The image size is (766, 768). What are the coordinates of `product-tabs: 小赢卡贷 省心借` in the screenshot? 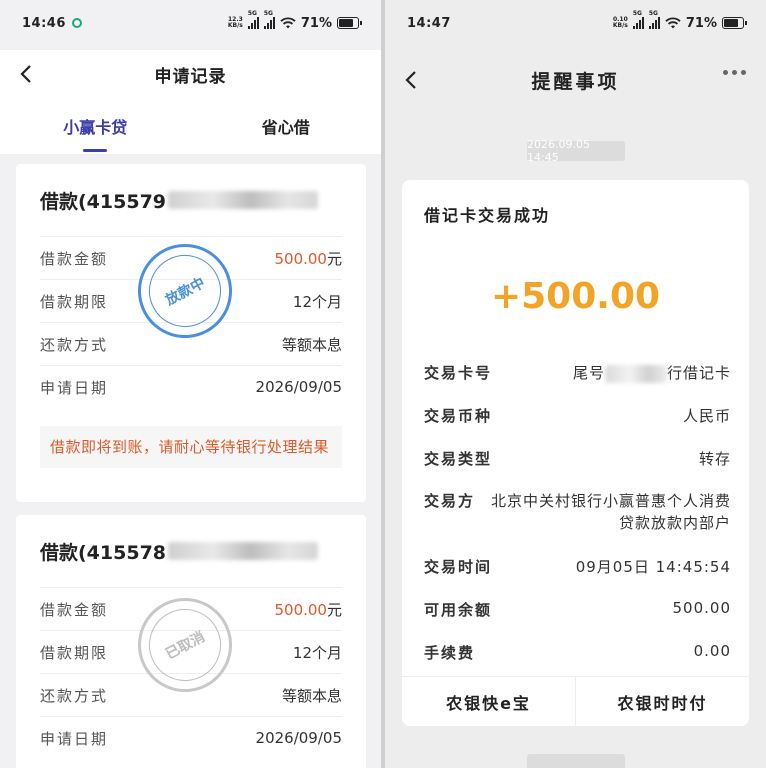 It's located at (190, 126).